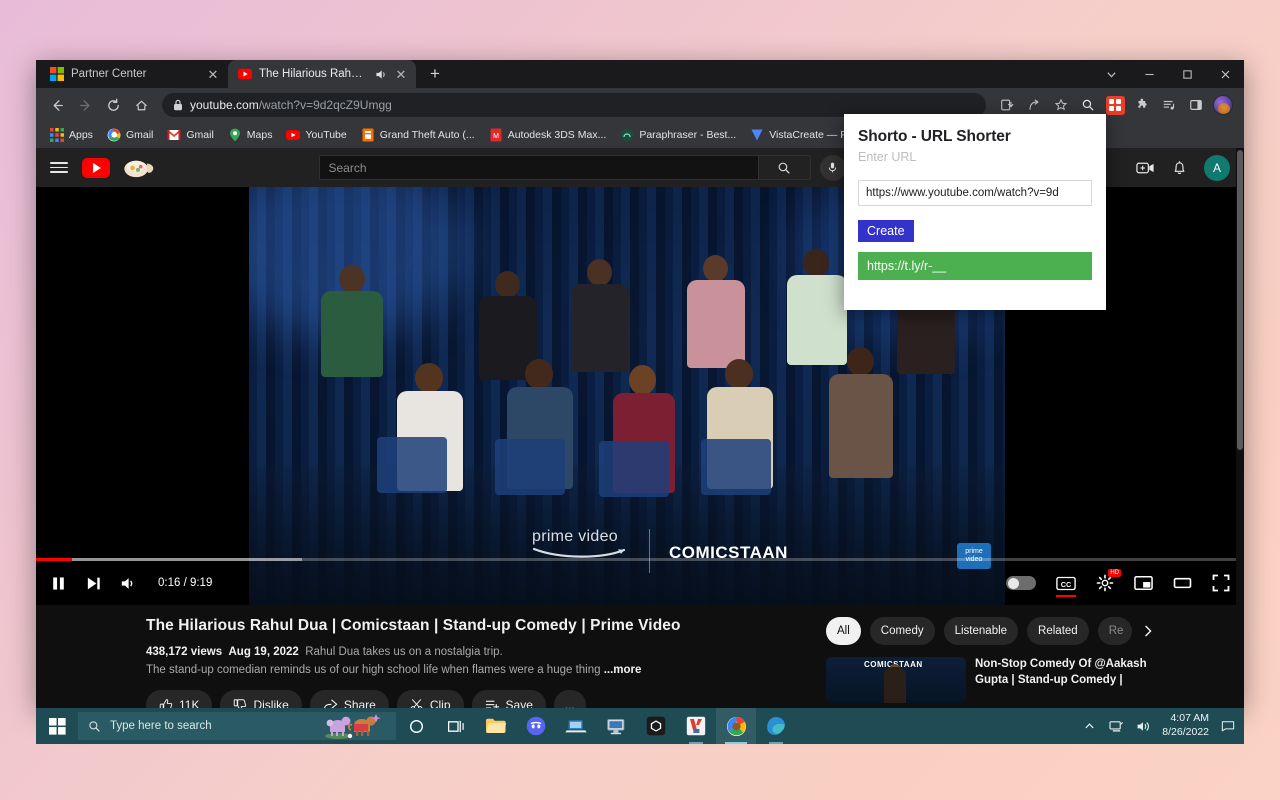 The height and width of the screenshot is (800, 1280). What do you see at coordinates (1089, 726) in the screenshot?
I see `show-hidden-icons` at bounding box center [1089, 726].